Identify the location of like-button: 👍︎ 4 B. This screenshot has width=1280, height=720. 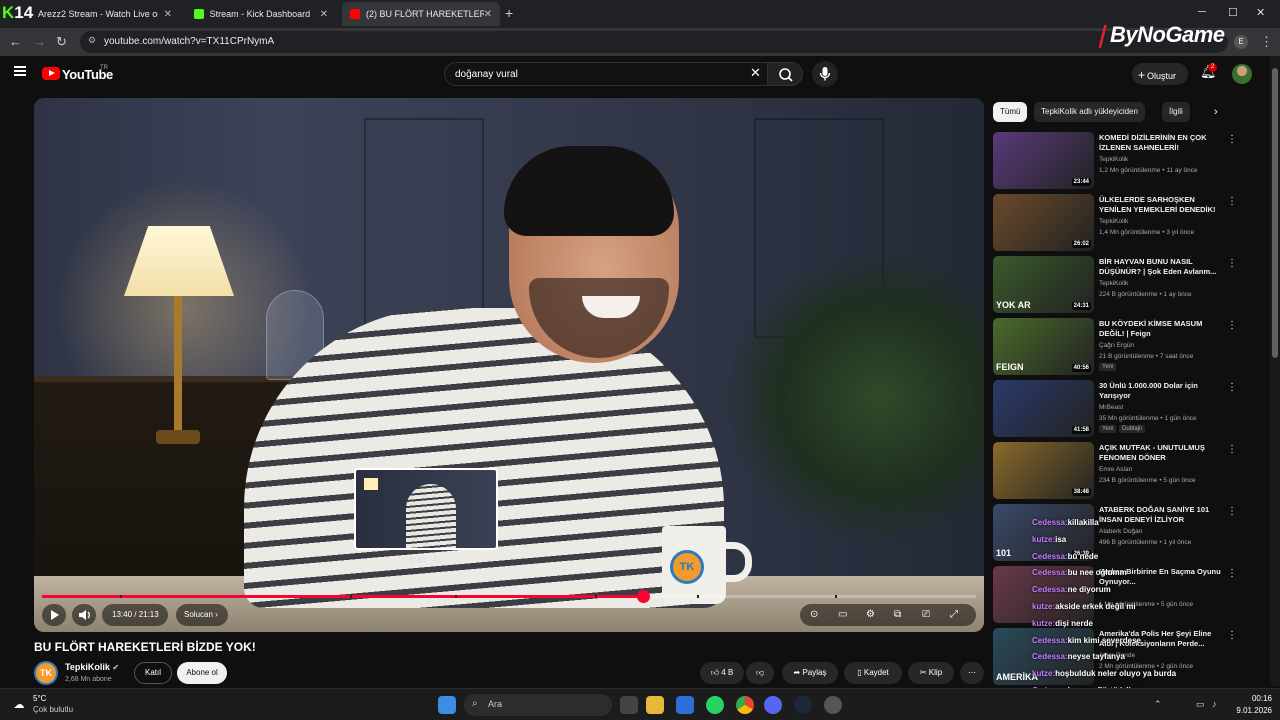
(722, 673).